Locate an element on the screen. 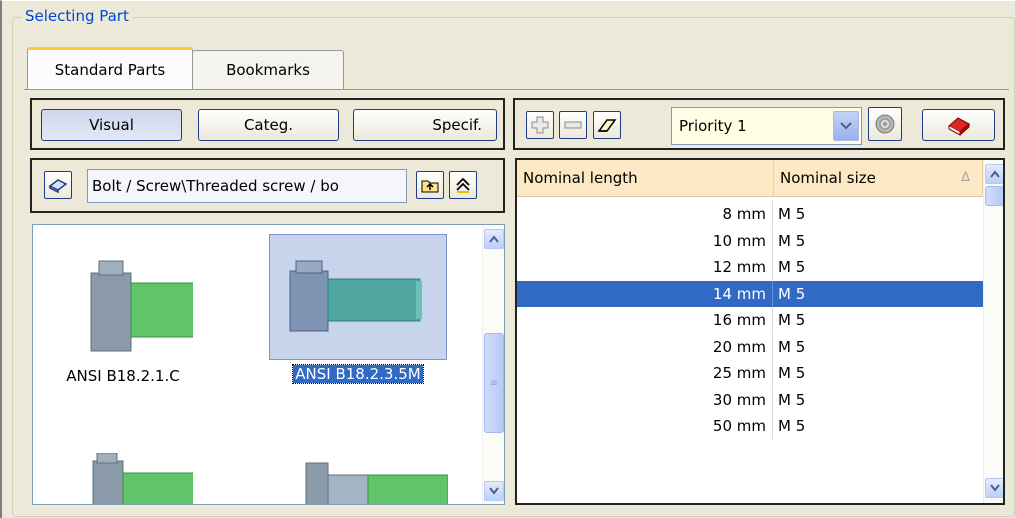  sort-ascending-icon: ∆ is located at coordinates (965, 177).